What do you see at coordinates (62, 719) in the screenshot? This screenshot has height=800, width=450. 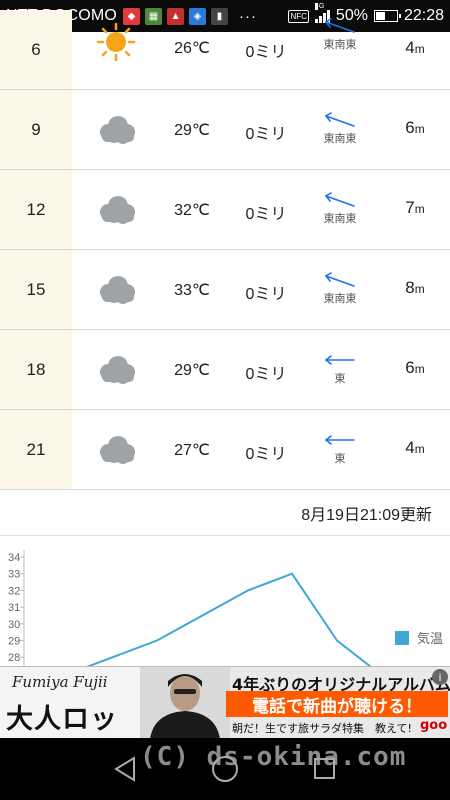 I see `ad-album-title: 大人ロック` at bounding box center [62, 719].